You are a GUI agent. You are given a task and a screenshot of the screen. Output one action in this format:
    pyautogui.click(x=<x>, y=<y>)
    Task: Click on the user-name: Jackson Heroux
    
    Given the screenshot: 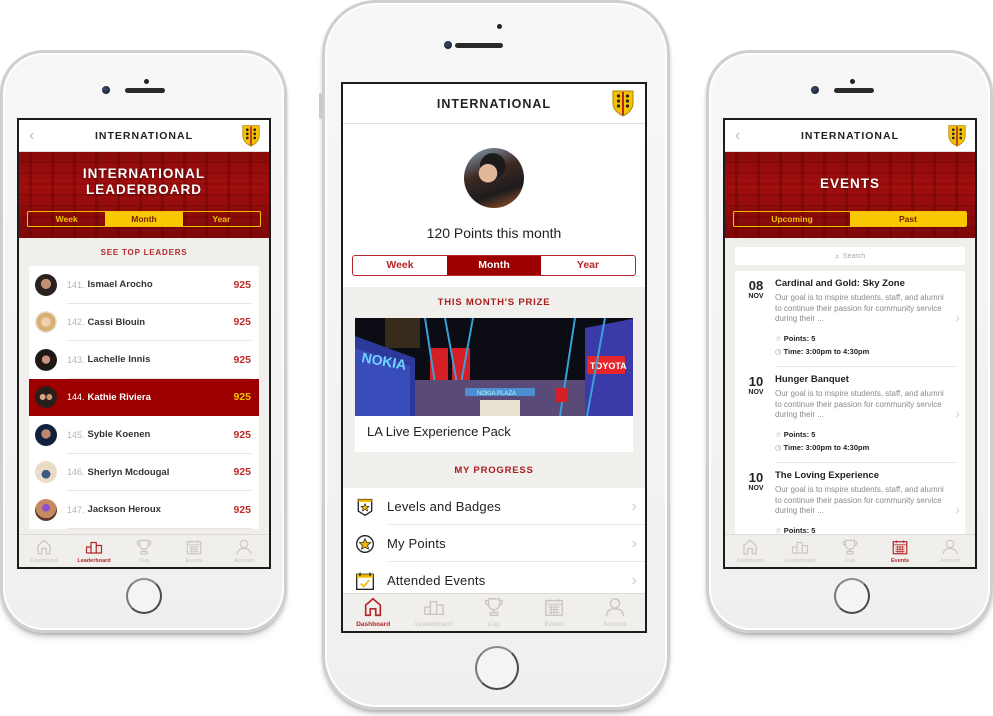 What is the action you would take?
    pyautogui.click(x=124, y=510)
    